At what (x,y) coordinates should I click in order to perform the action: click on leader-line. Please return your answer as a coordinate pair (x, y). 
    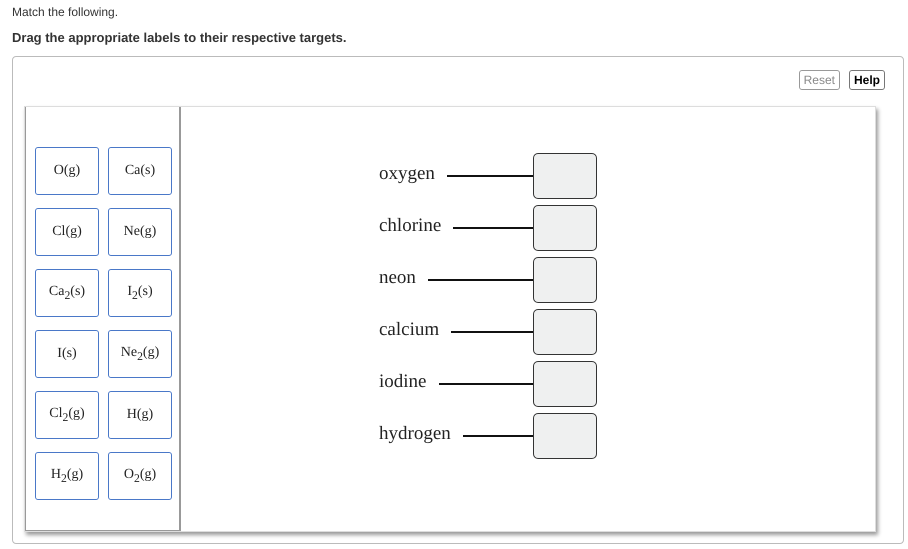
    Looking at the image, I should click on (497, 436).